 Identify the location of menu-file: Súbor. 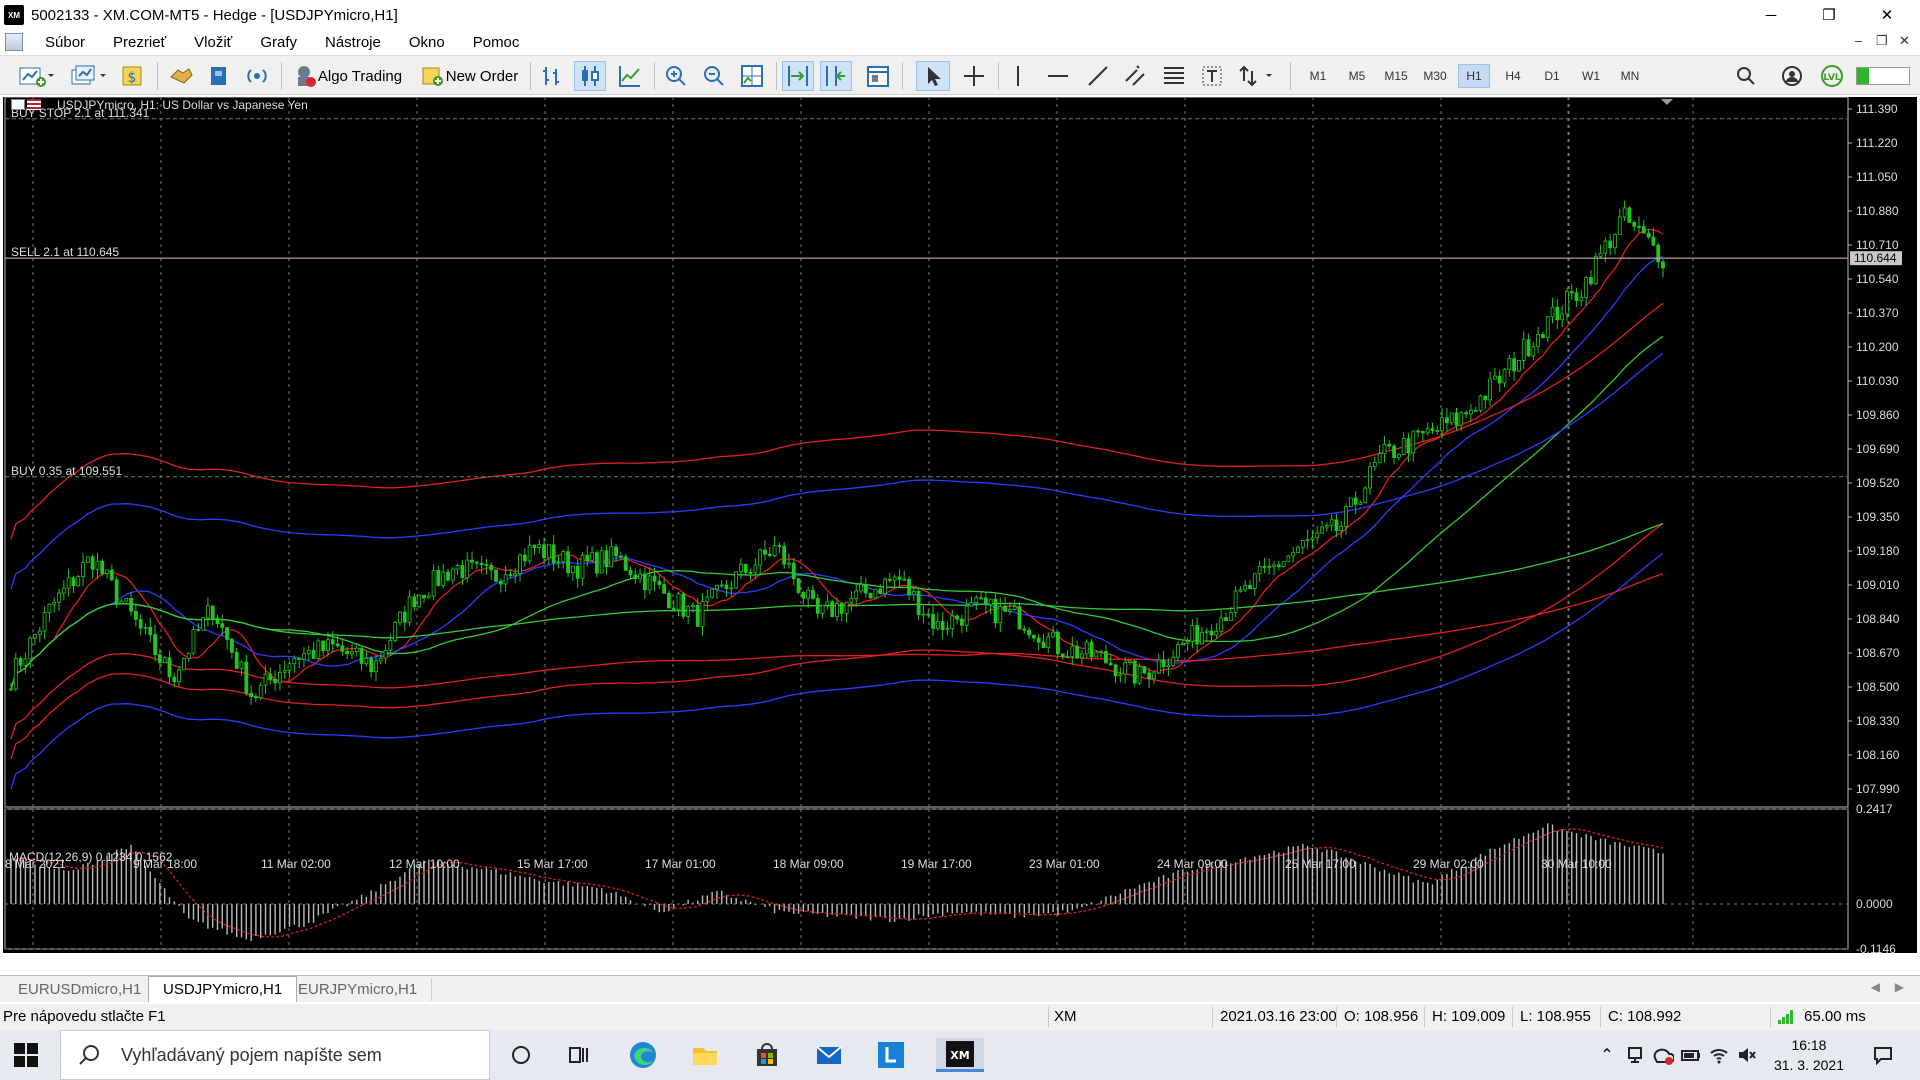
(65, 42).